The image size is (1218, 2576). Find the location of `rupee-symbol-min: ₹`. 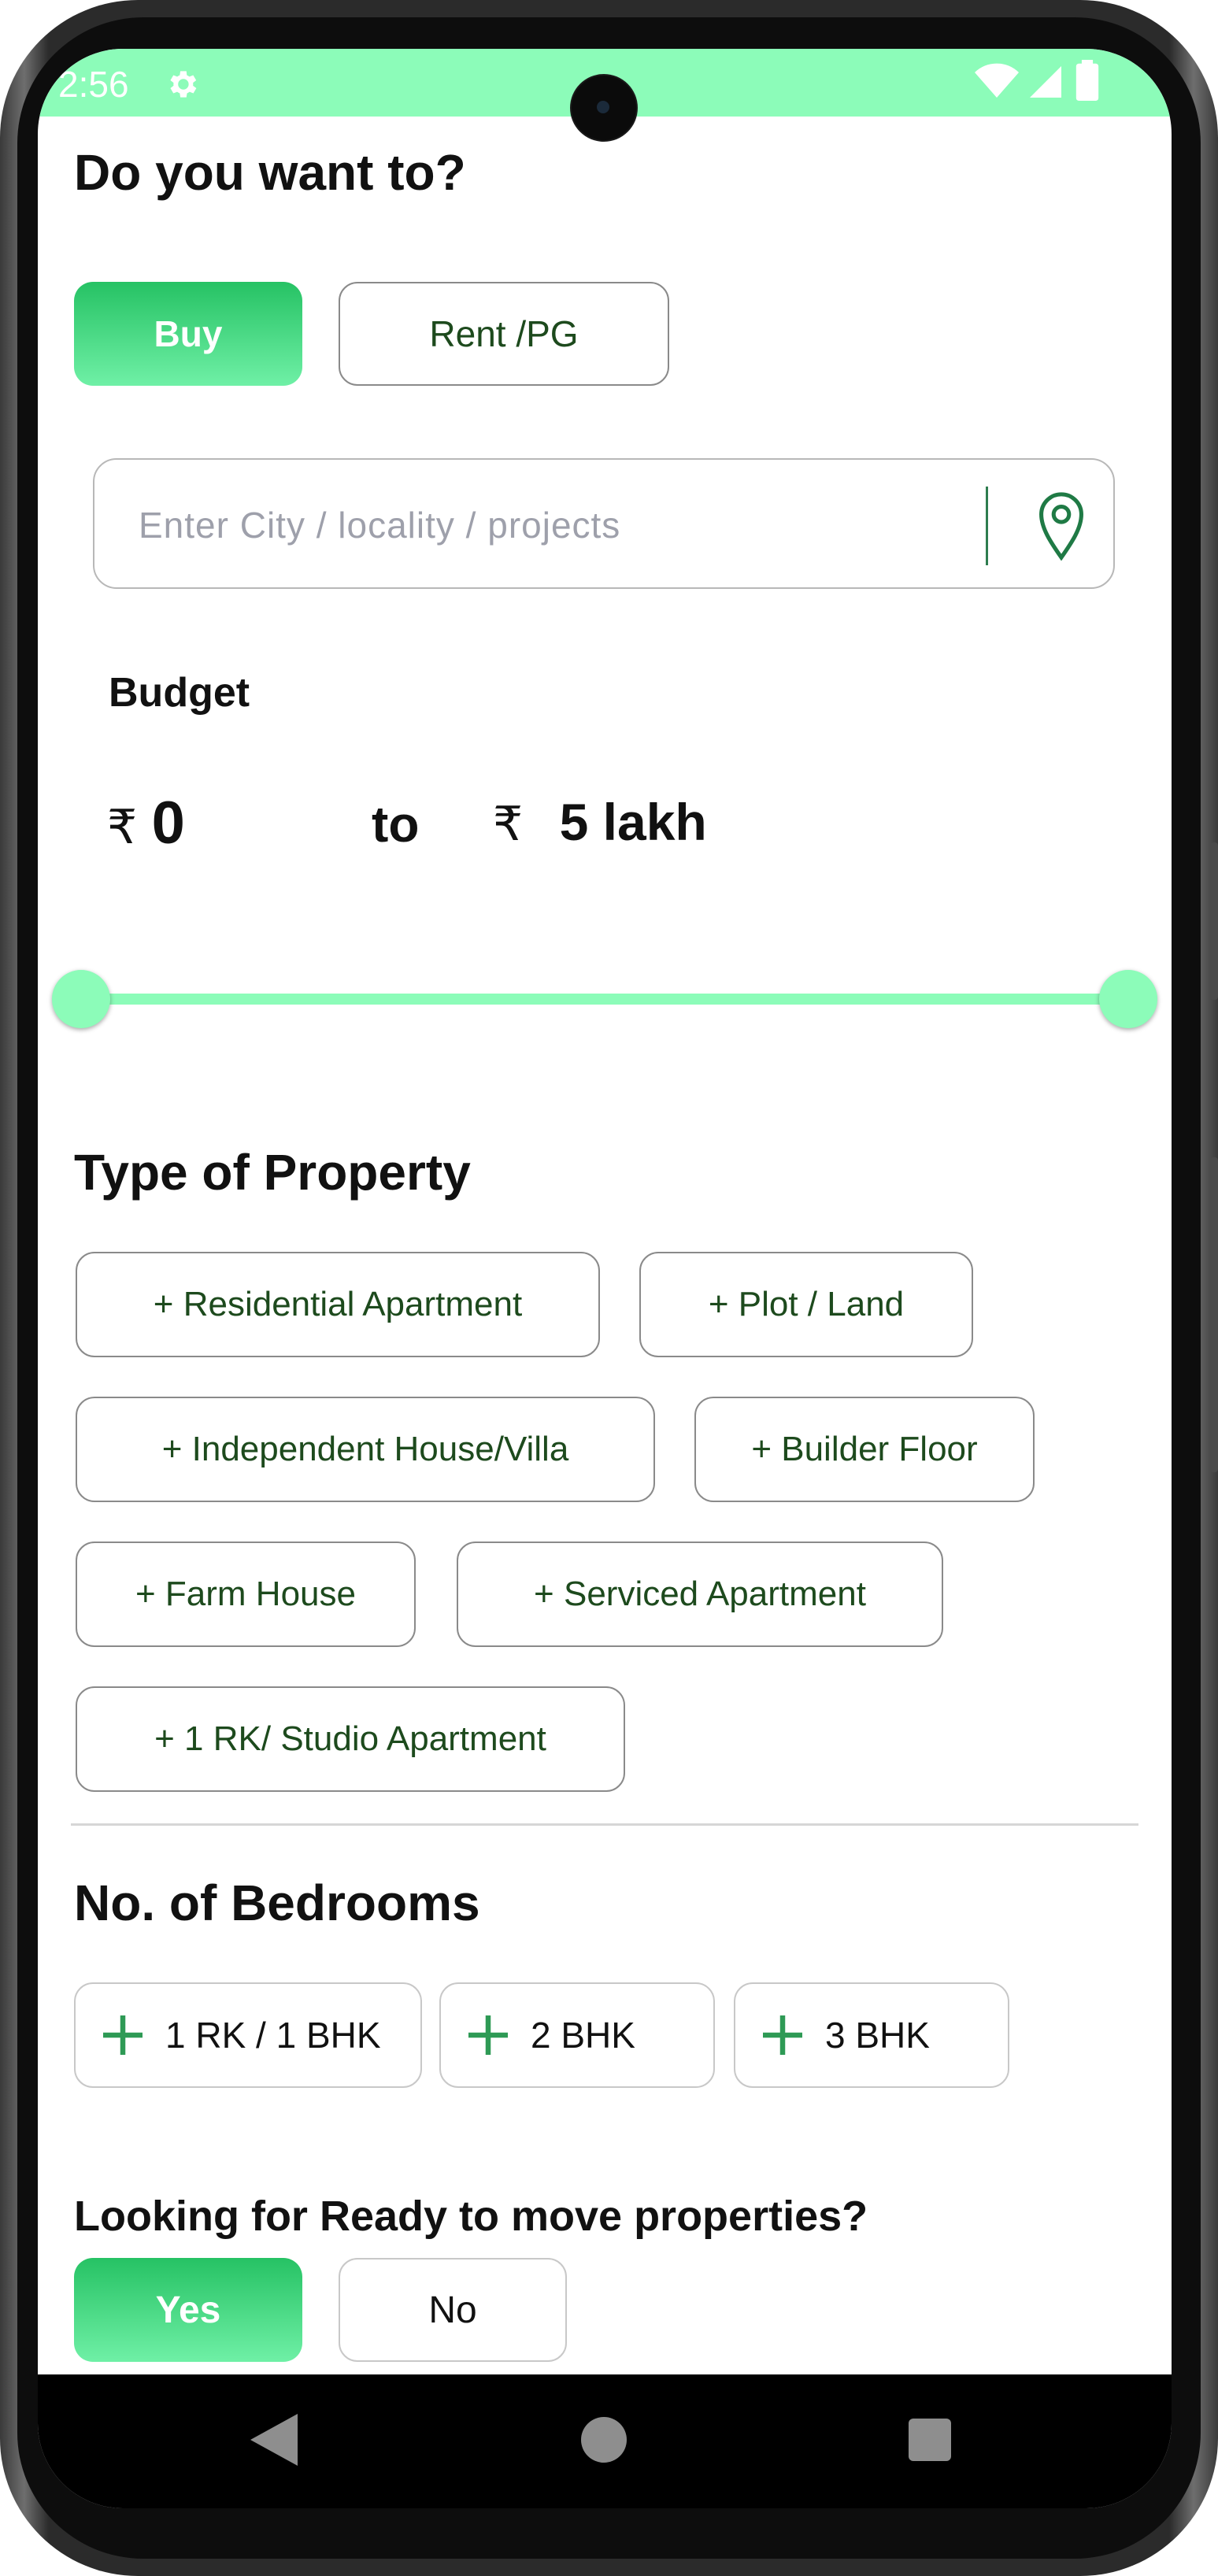

rupee-symbol-min: ₹ is located at coordinates (122, 827).